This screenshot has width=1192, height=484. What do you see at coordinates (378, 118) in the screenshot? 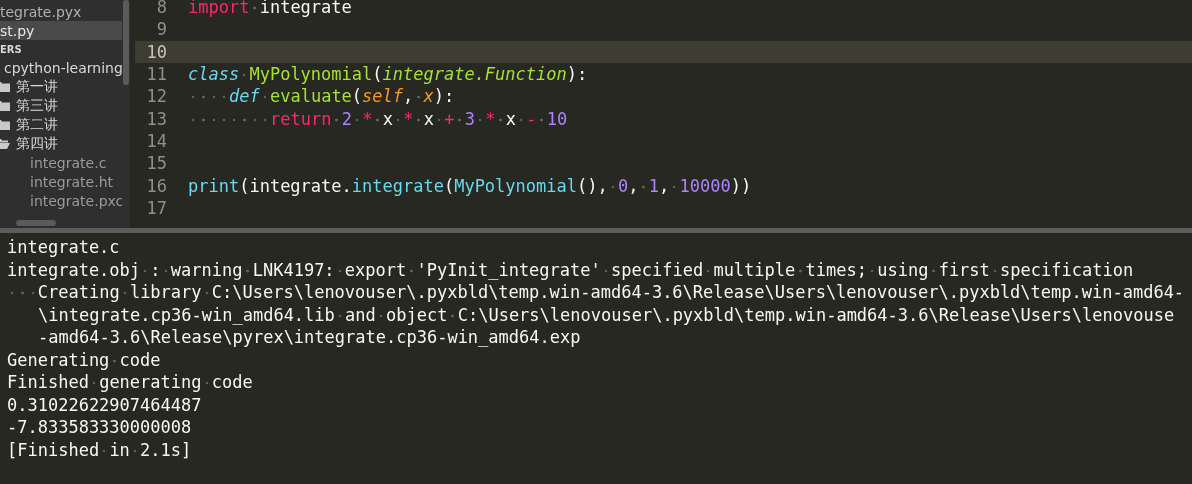
I see `code-line: return 2 * x * x + 3 * x - 10` at bounding box center [378, 118].